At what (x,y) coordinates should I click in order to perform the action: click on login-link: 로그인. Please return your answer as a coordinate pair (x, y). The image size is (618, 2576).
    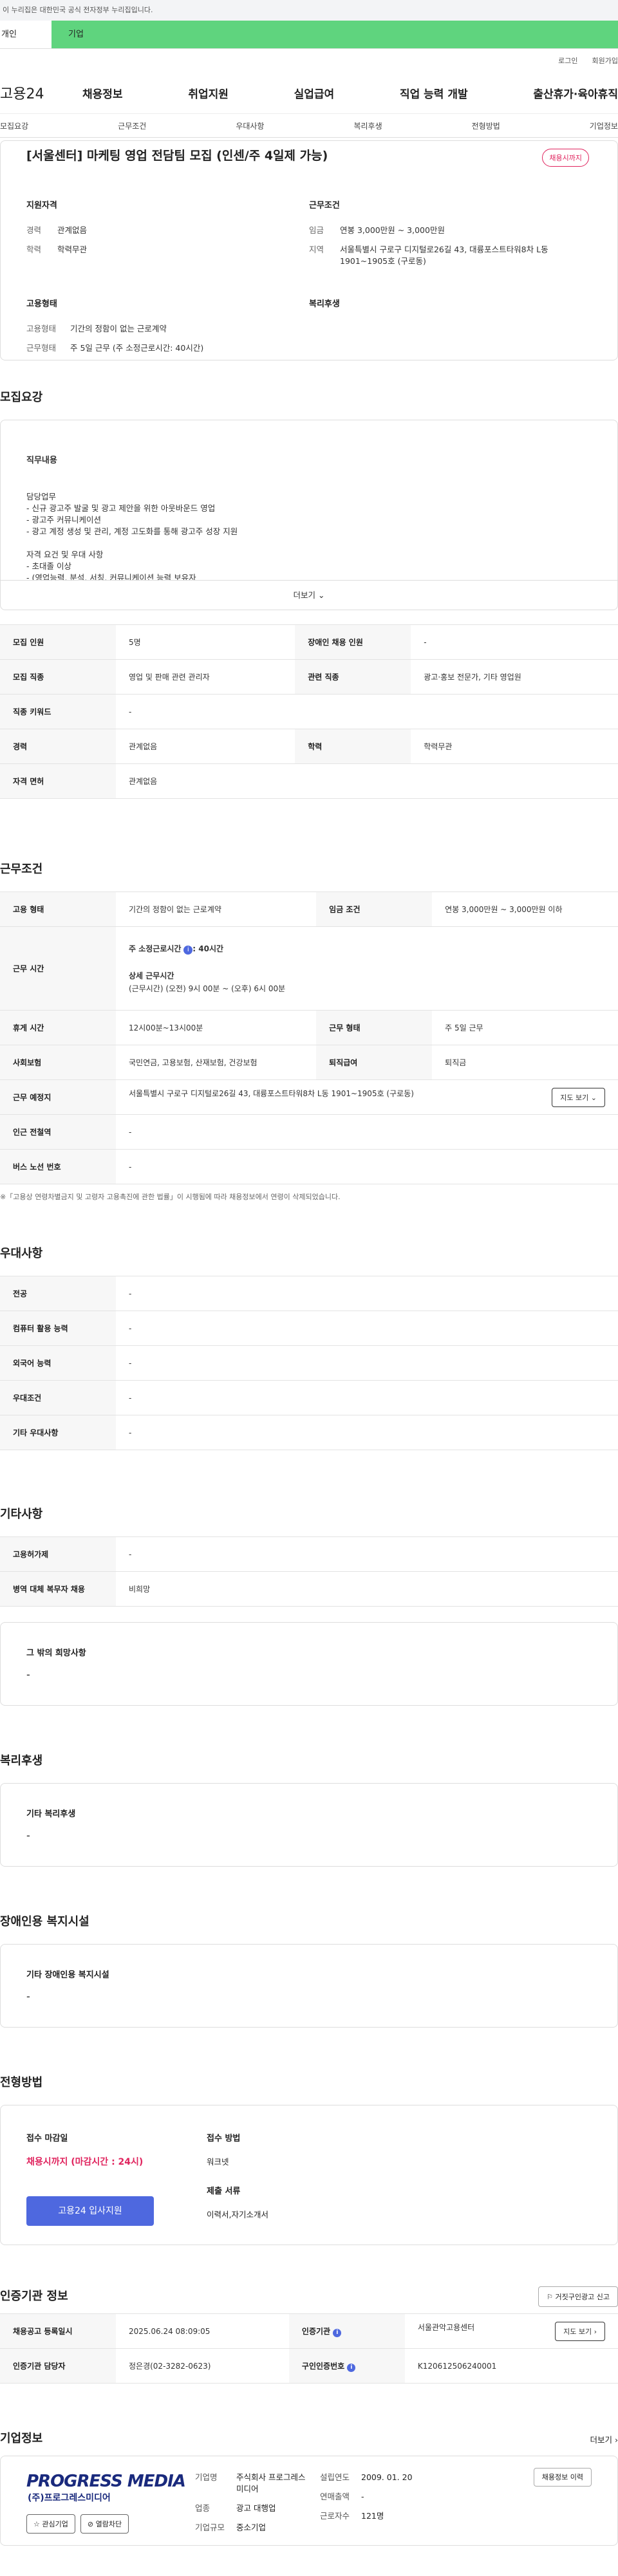
    Looking at the image, I should click on (568, 60).